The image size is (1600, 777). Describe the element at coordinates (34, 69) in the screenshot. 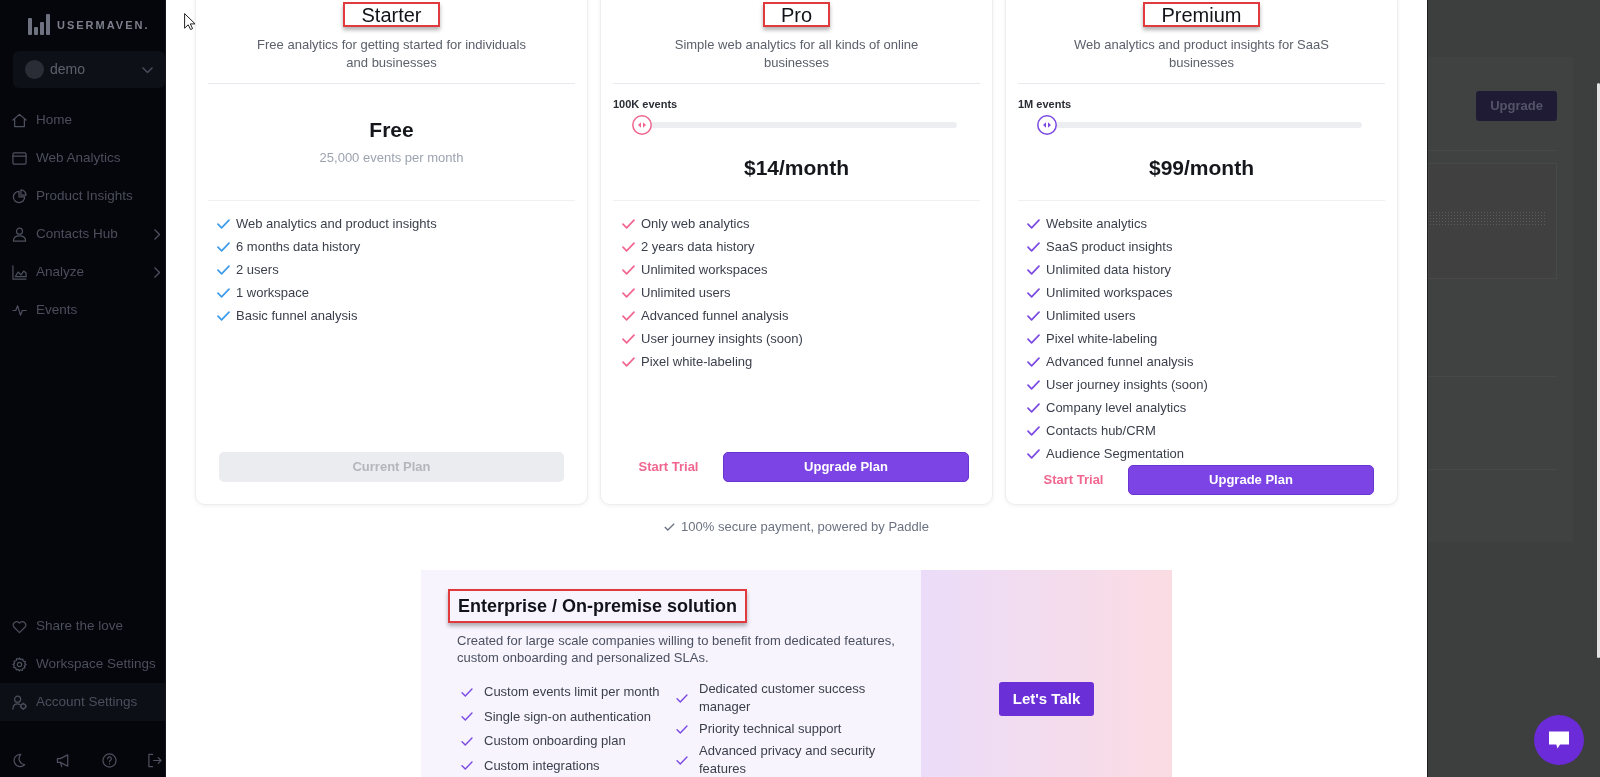

I see `avatar-icon` at that location.